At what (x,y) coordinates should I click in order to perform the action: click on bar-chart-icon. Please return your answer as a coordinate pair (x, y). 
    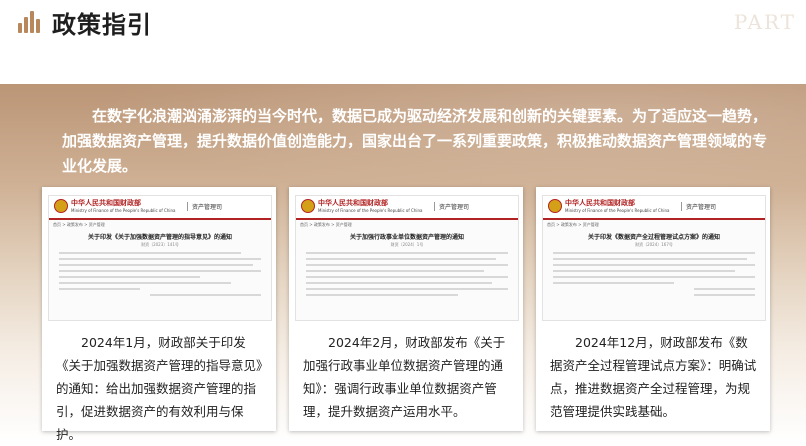
    Looking at the image, I should click on (29, 21).